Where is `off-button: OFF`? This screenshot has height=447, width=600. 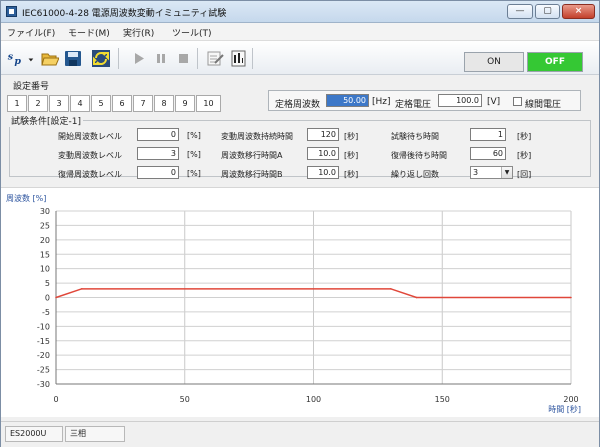
off-button: OFF is located at coordinates (555, 62).